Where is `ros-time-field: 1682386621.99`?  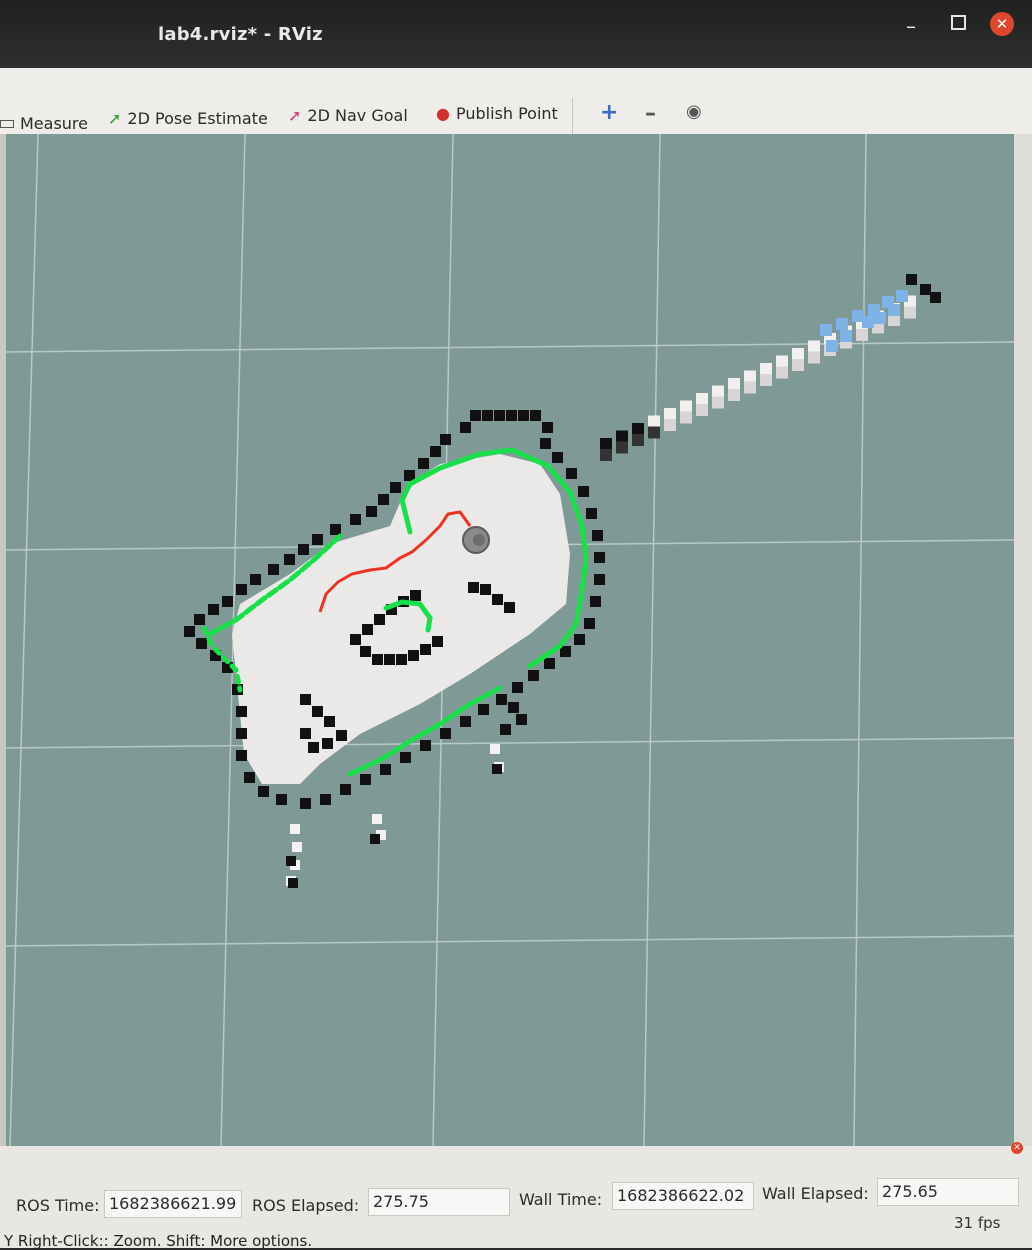
ros-time-field: 1682386621.99 is located at coordinates (173, 1204).